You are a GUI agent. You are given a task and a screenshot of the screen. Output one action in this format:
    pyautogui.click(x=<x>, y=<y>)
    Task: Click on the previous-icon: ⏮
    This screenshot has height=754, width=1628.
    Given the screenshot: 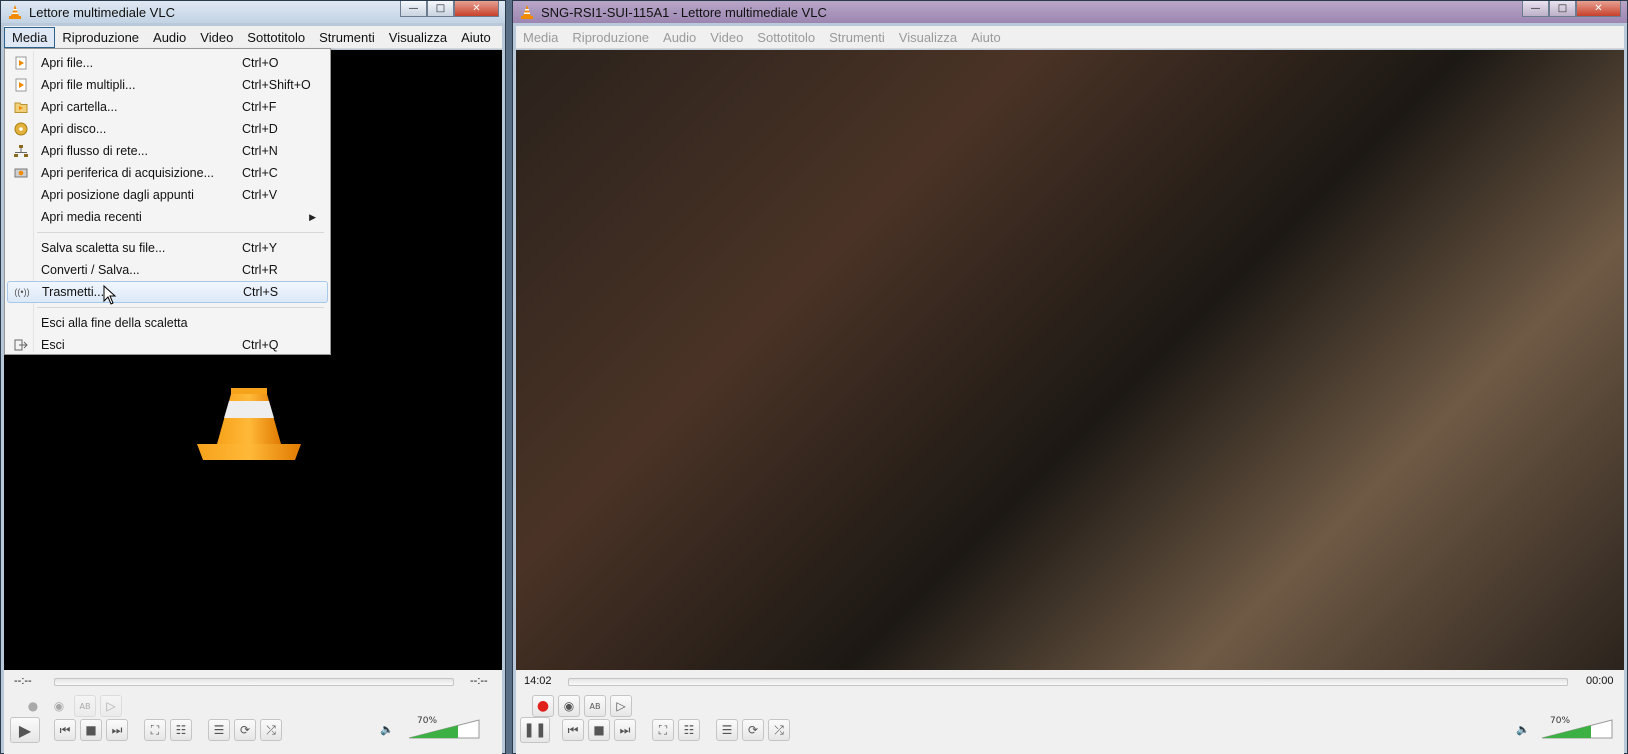 What is the action you would take?
    pyautogui.click(x=65, y=729)
    